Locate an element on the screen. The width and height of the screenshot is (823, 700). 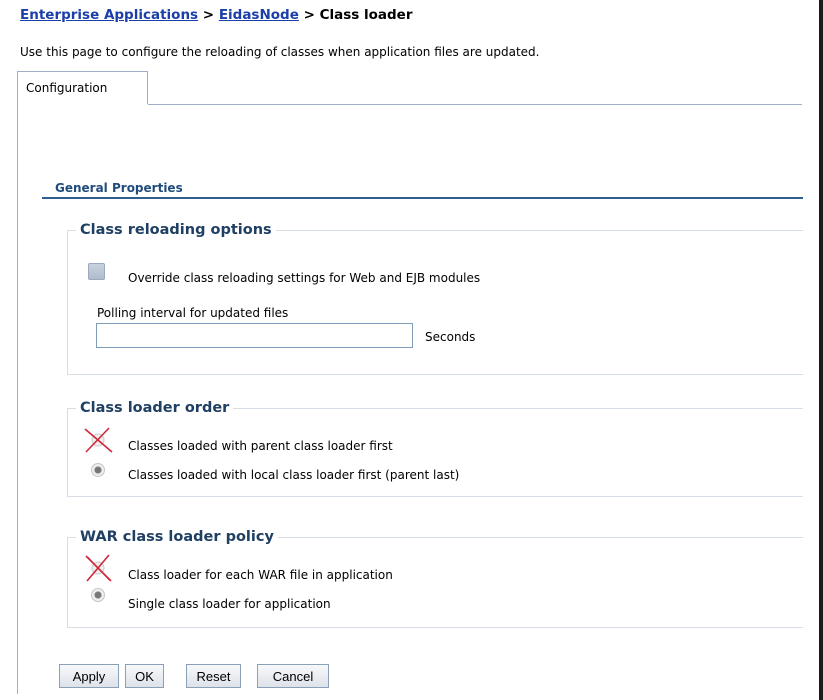
war-class-loader-policy-legend: WAR class loader policy is located at coordinates (177, 537).